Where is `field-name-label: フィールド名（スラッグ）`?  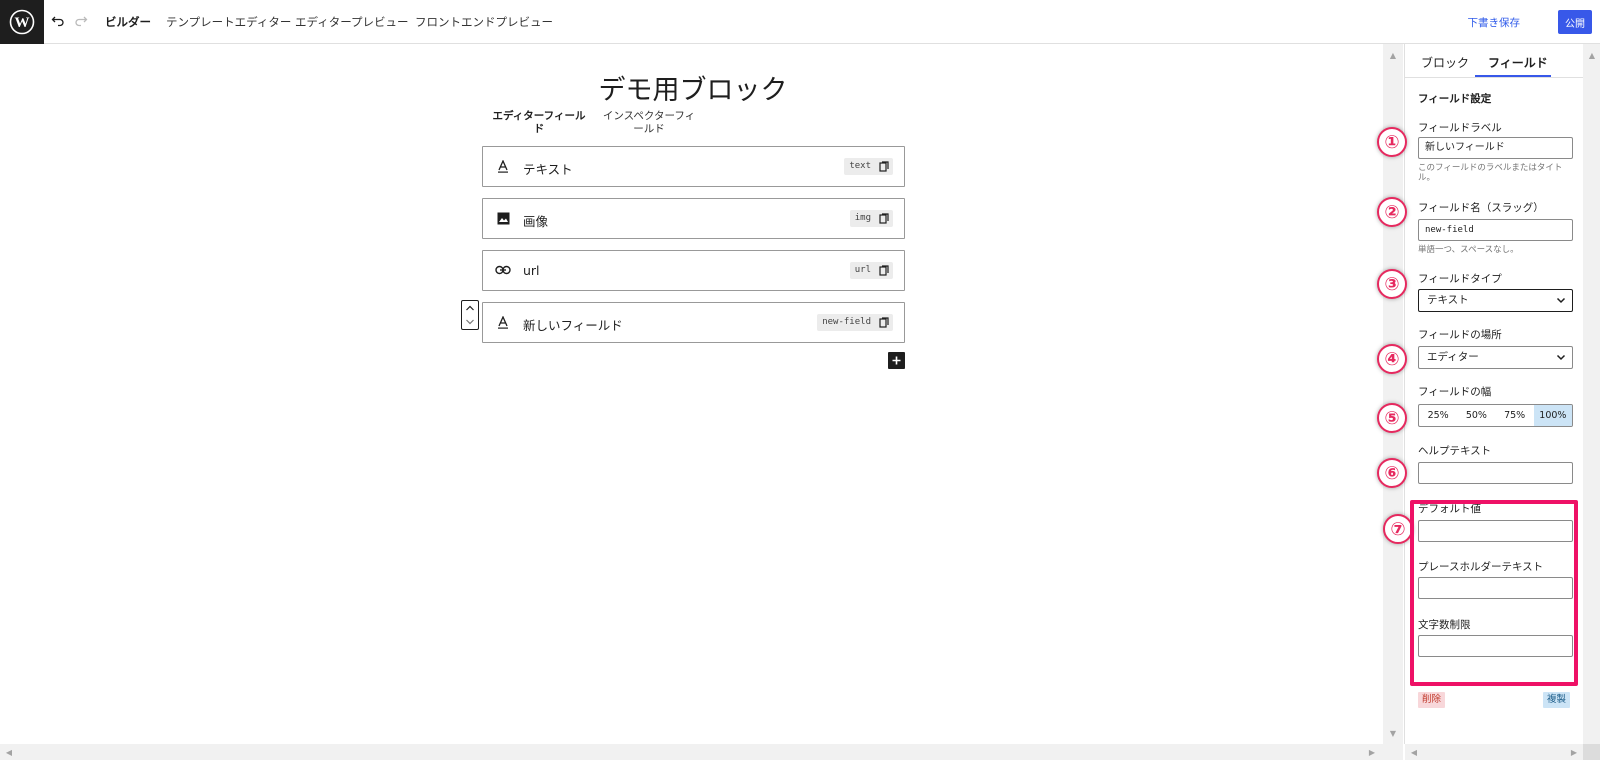
field-name-label: フィールド名（スラッグ） is located at coordinates (1481, 208).